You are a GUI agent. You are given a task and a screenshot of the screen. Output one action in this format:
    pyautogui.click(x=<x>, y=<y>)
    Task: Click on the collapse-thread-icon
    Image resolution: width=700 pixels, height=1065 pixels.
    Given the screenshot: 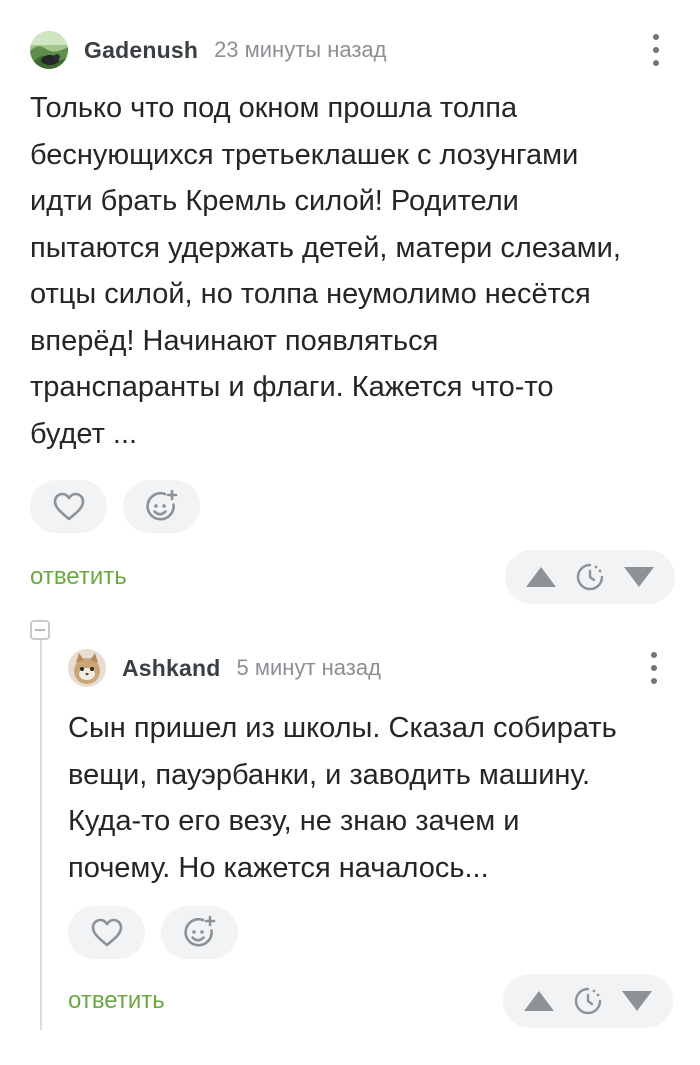 What is the action you would take?
    pyautogui.click(x=40, y=630)
    